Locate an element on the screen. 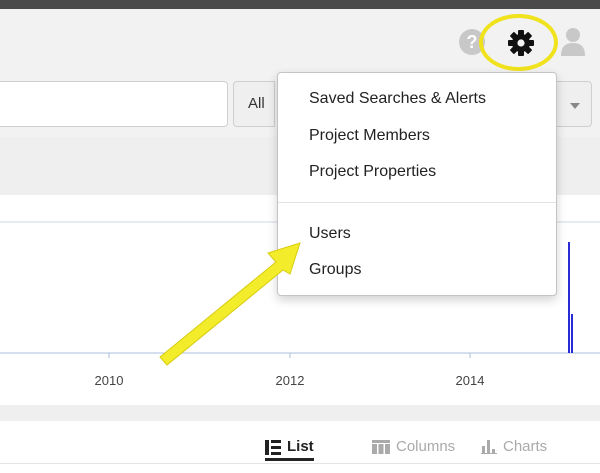 This screenshot has height=473, width=600. tab-list: List is located at coordinates (289, 449).